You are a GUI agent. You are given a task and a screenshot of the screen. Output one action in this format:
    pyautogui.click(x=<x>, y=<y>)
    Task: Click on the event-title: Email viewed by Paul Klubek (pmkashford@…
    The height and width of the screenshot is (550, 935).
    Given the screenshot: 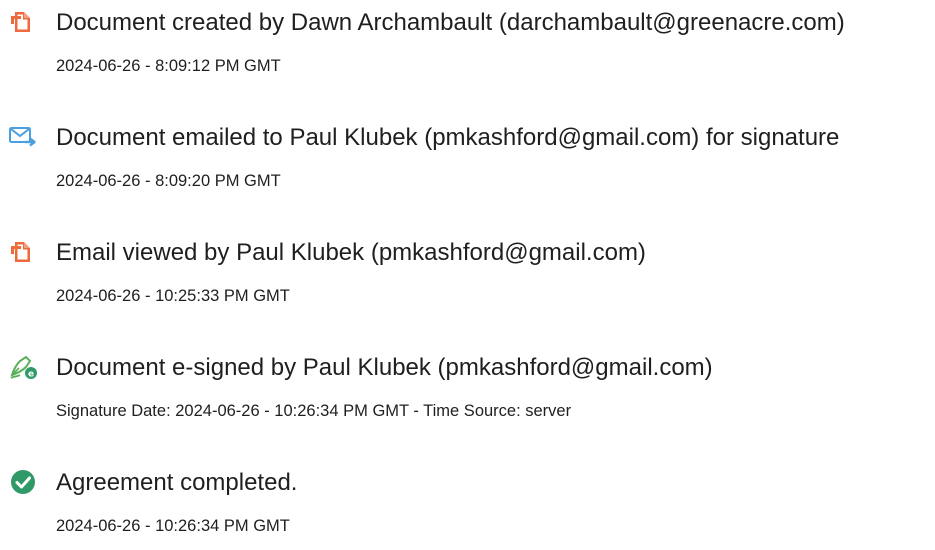 What is the action you would take?
    pyautogui.click(x=351, y=252)
    